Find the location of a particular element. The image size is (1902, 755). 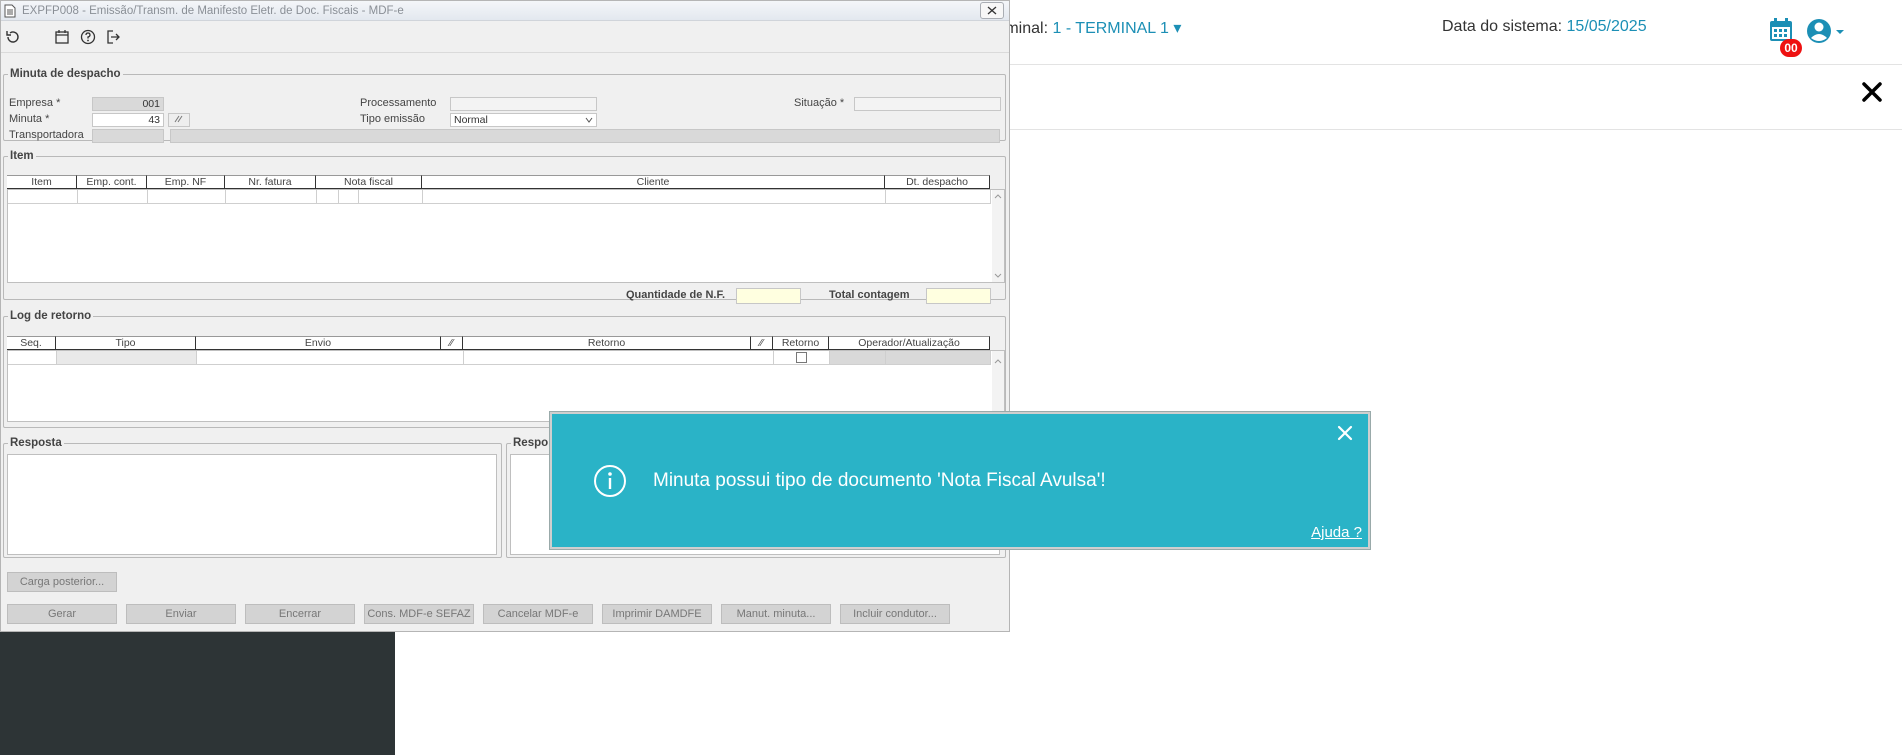

date-label: Data do sistema: is located at coordinates (1502, 26).